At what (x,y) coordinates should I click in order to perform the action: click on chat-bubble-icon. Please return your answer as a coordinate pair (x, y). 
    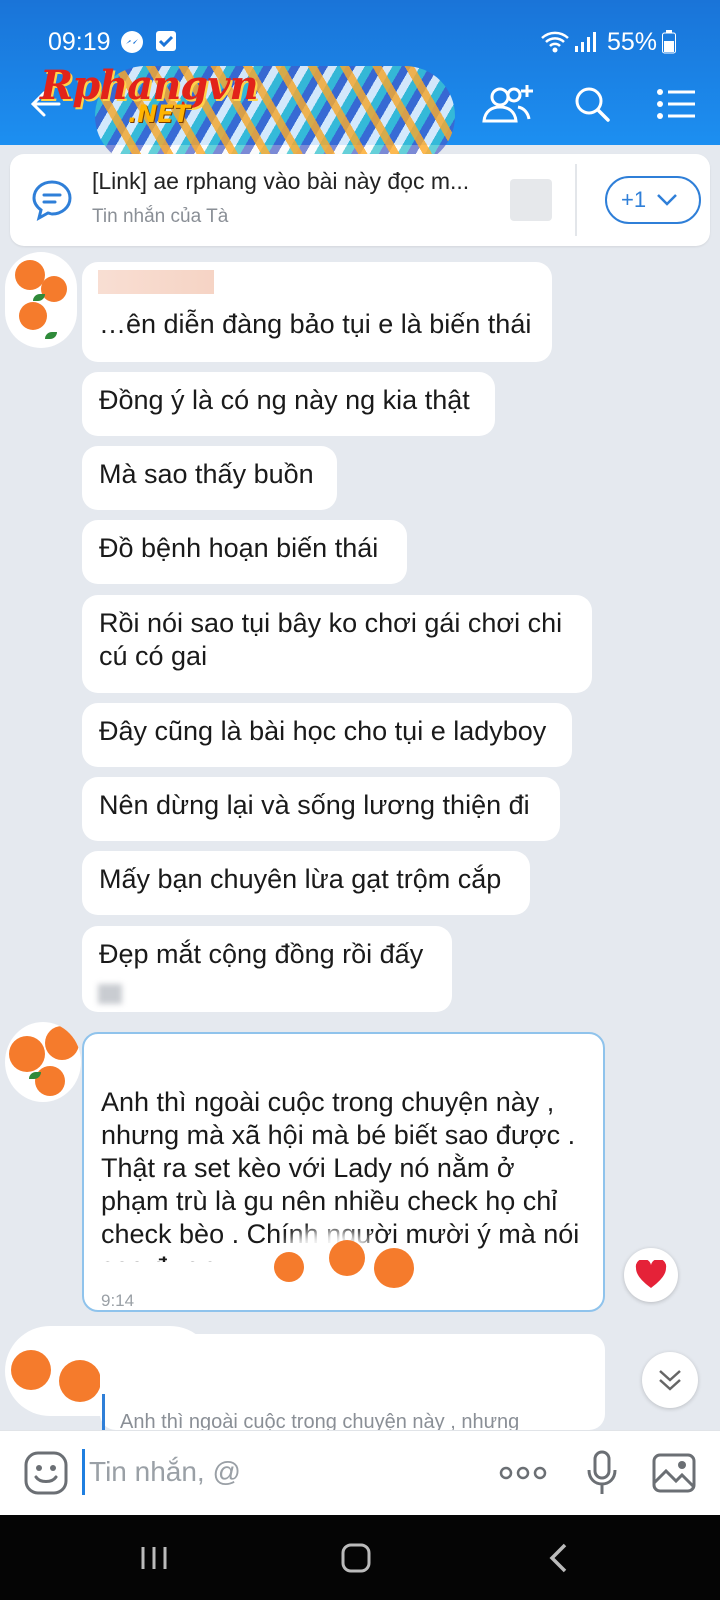
    Looking at the image, I should click on (52, 200).